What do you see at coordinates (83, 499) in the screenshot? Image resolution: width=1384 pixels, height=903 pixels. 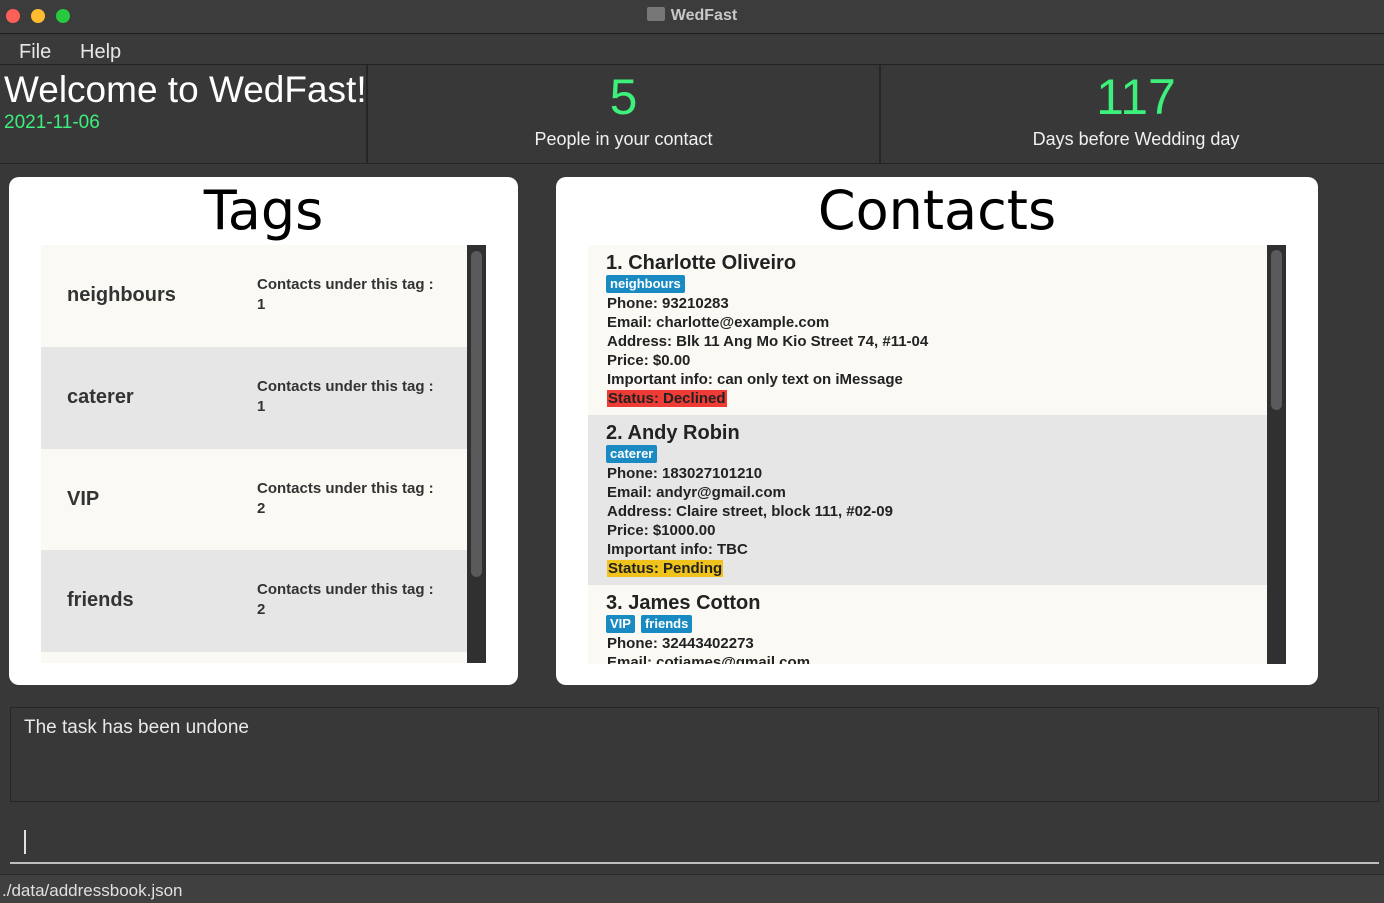 I see `tag-name: VIP` at bounding box center [83, 499].